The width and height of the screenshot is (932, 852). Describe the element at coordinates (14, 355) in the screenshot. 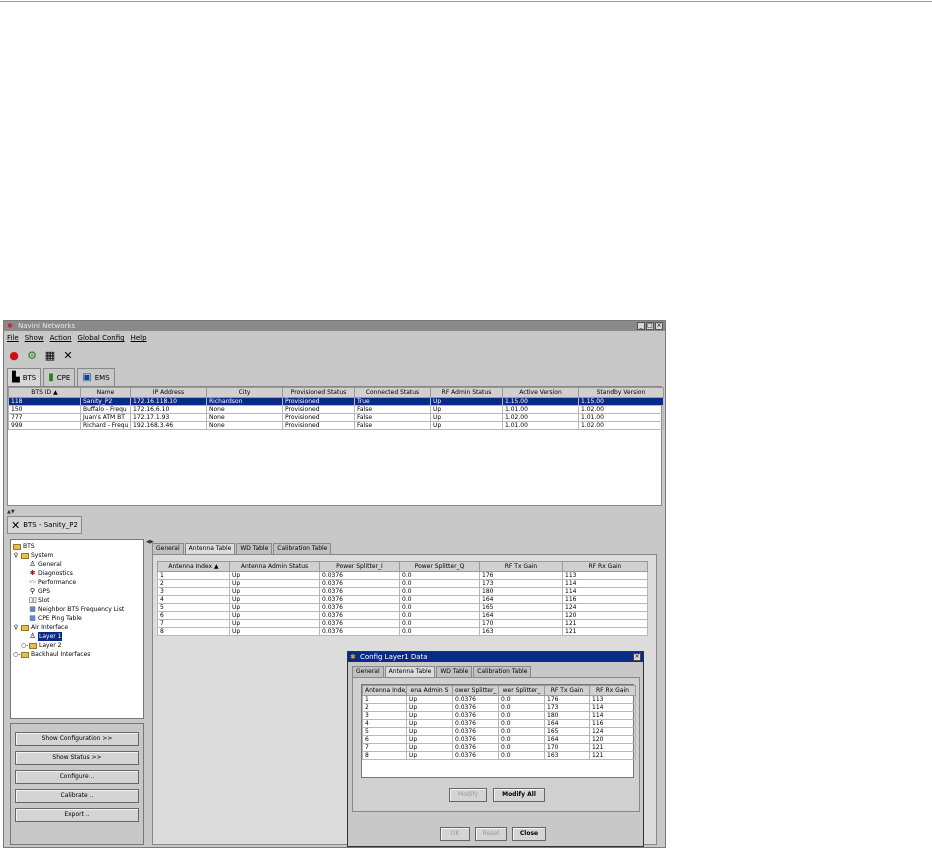

I see `alarm-icon: ●` at that location.